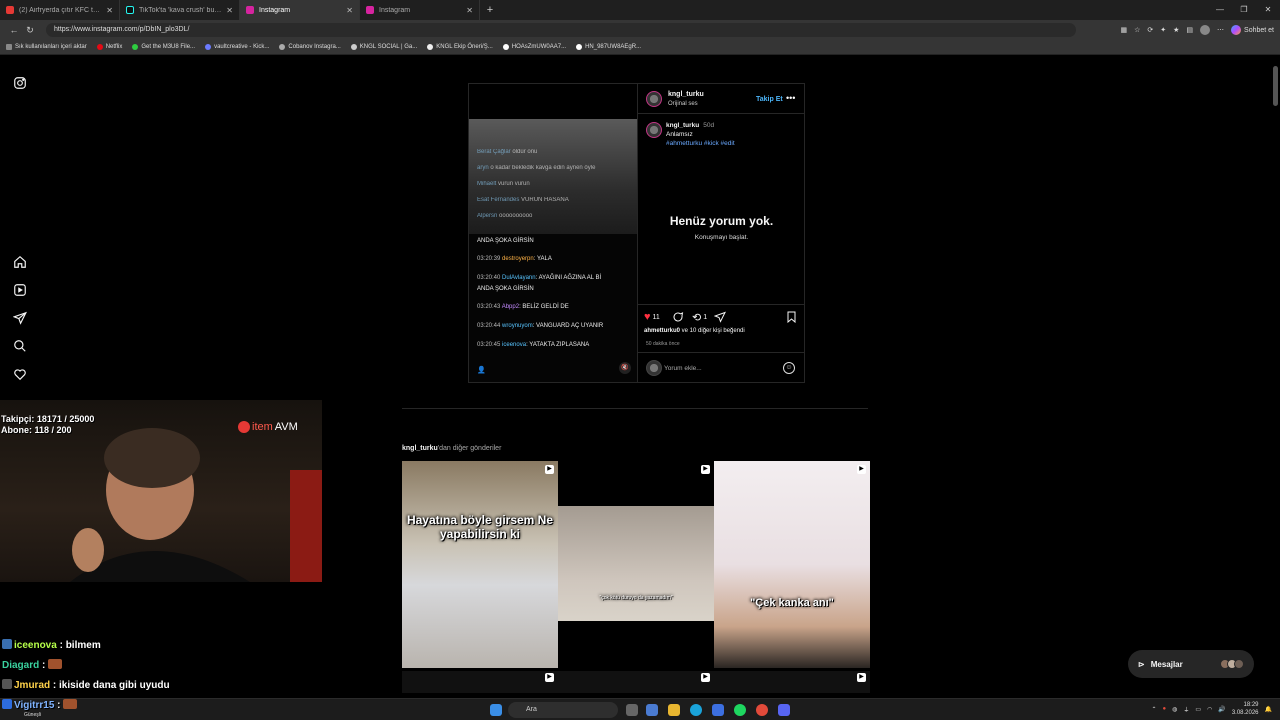 Image resolution: width=1280 pixels, height=720 pixels. I want to click on tab-title: Instagram, so click(275, 10).